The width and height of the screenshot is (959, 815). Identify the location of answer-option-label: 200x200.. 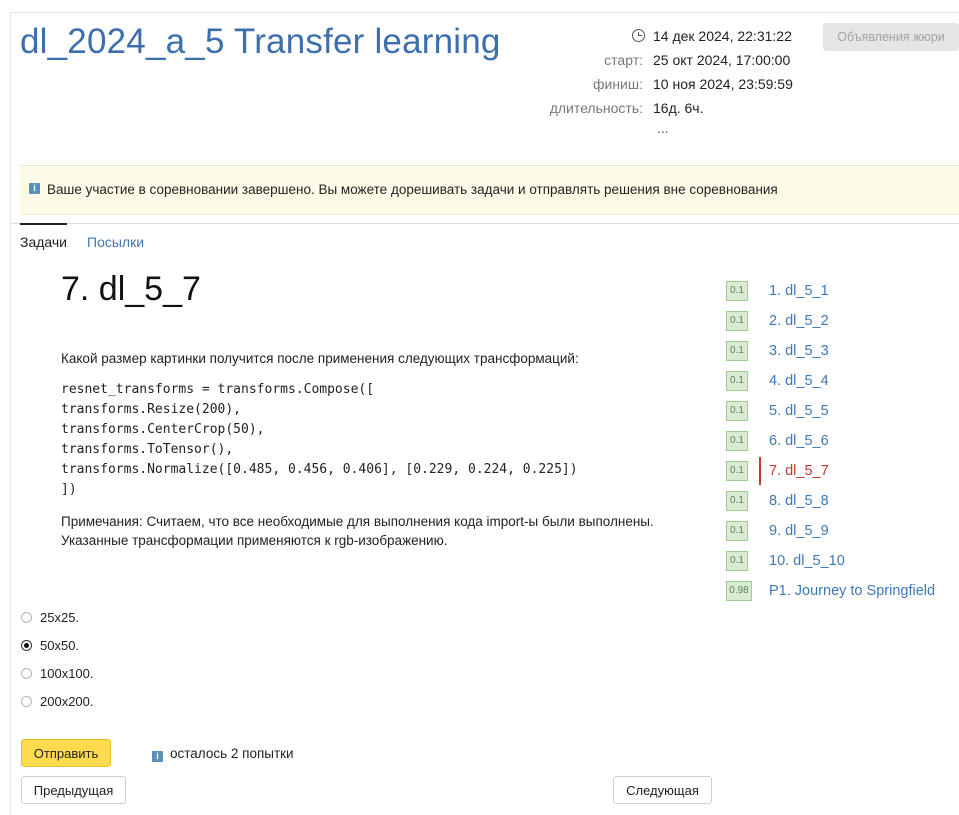
(67, 701).